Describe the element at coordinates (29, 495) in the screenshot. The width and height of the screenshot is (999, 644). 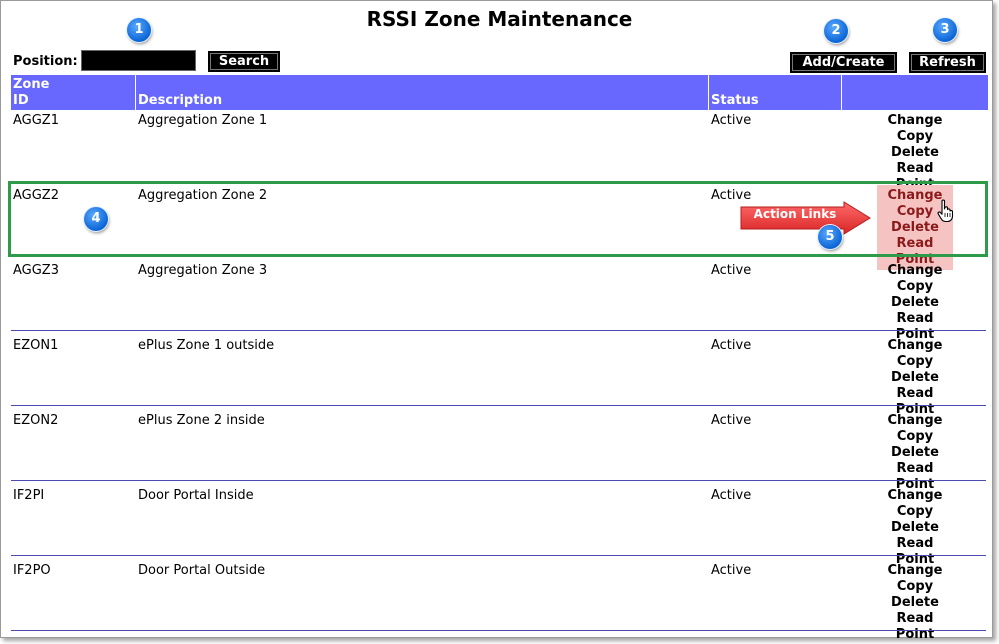
I see `cell-zone-id: IF2PI` at that location.